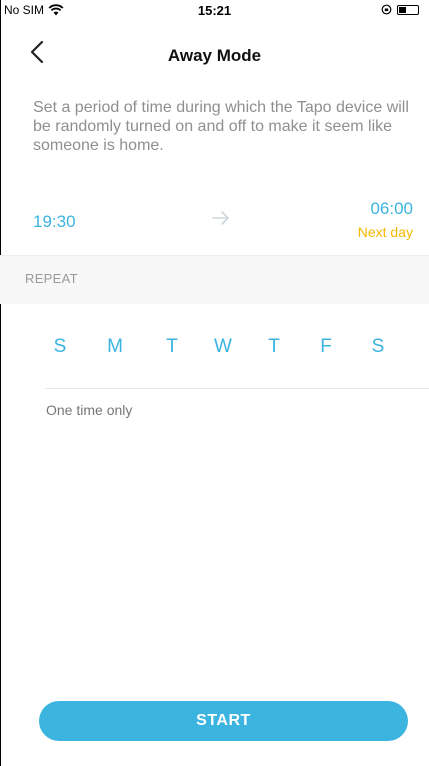  I want to click on status-time: 15:21, so click(214, 10).